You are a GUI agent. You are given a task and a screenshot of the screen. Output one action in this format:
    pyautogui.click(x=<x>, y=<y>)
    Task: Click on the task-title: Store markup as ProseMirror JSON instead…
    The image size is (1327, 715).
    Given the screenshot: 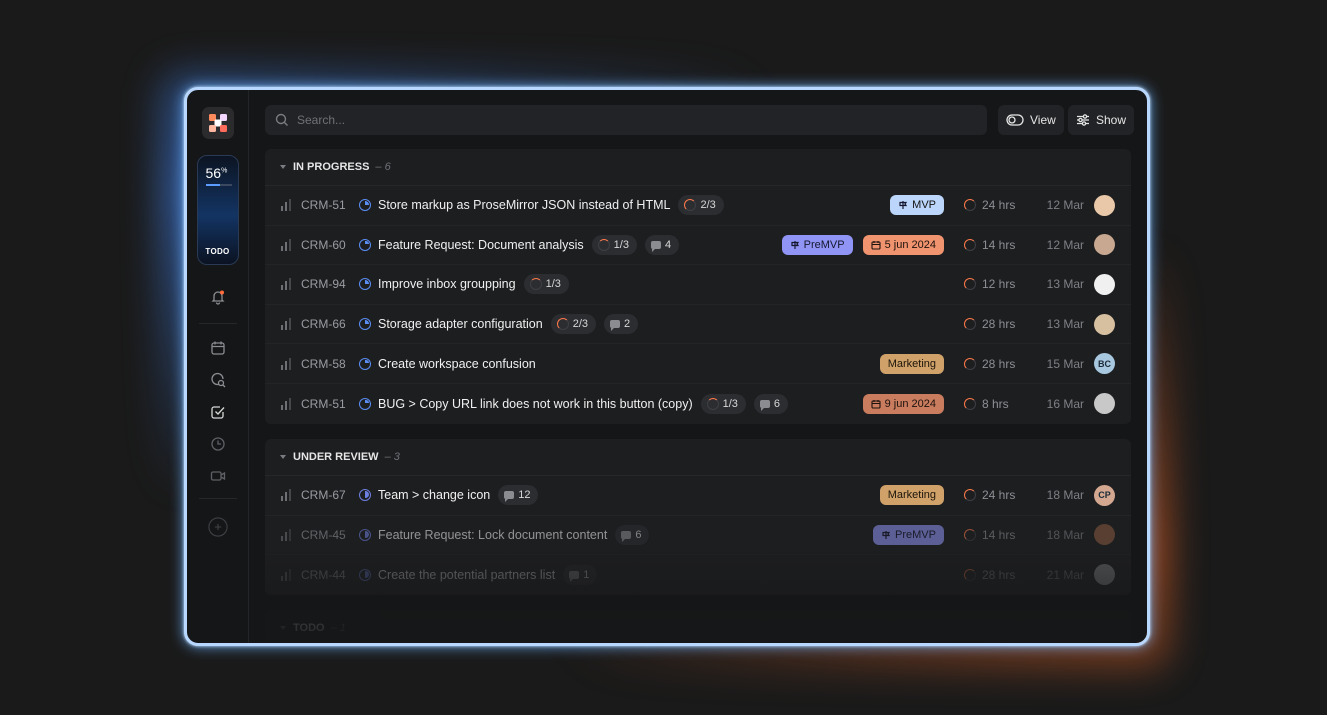 What is the action you would take?
    pyautogui.click(x=524, y=205)
    